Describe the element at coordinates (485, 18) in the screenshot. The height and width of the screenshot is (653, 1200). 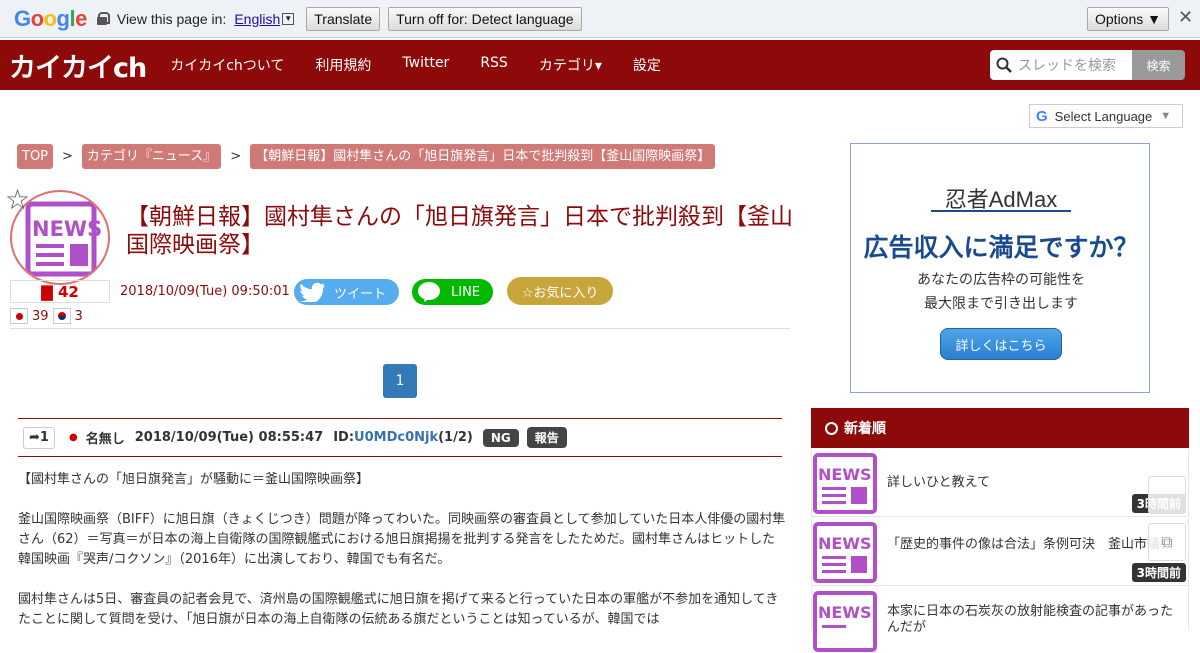
I see `turn-off-button: Turn off for: Detect language` at that location.